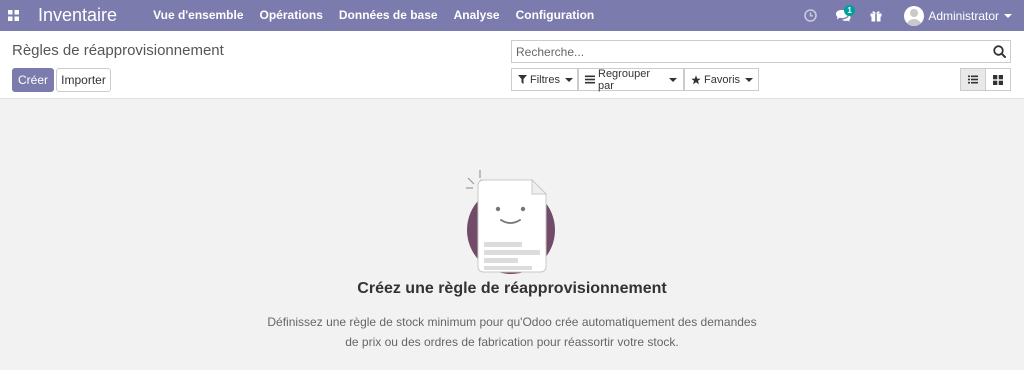  I want to click on gift-icon, so click(876, 15).